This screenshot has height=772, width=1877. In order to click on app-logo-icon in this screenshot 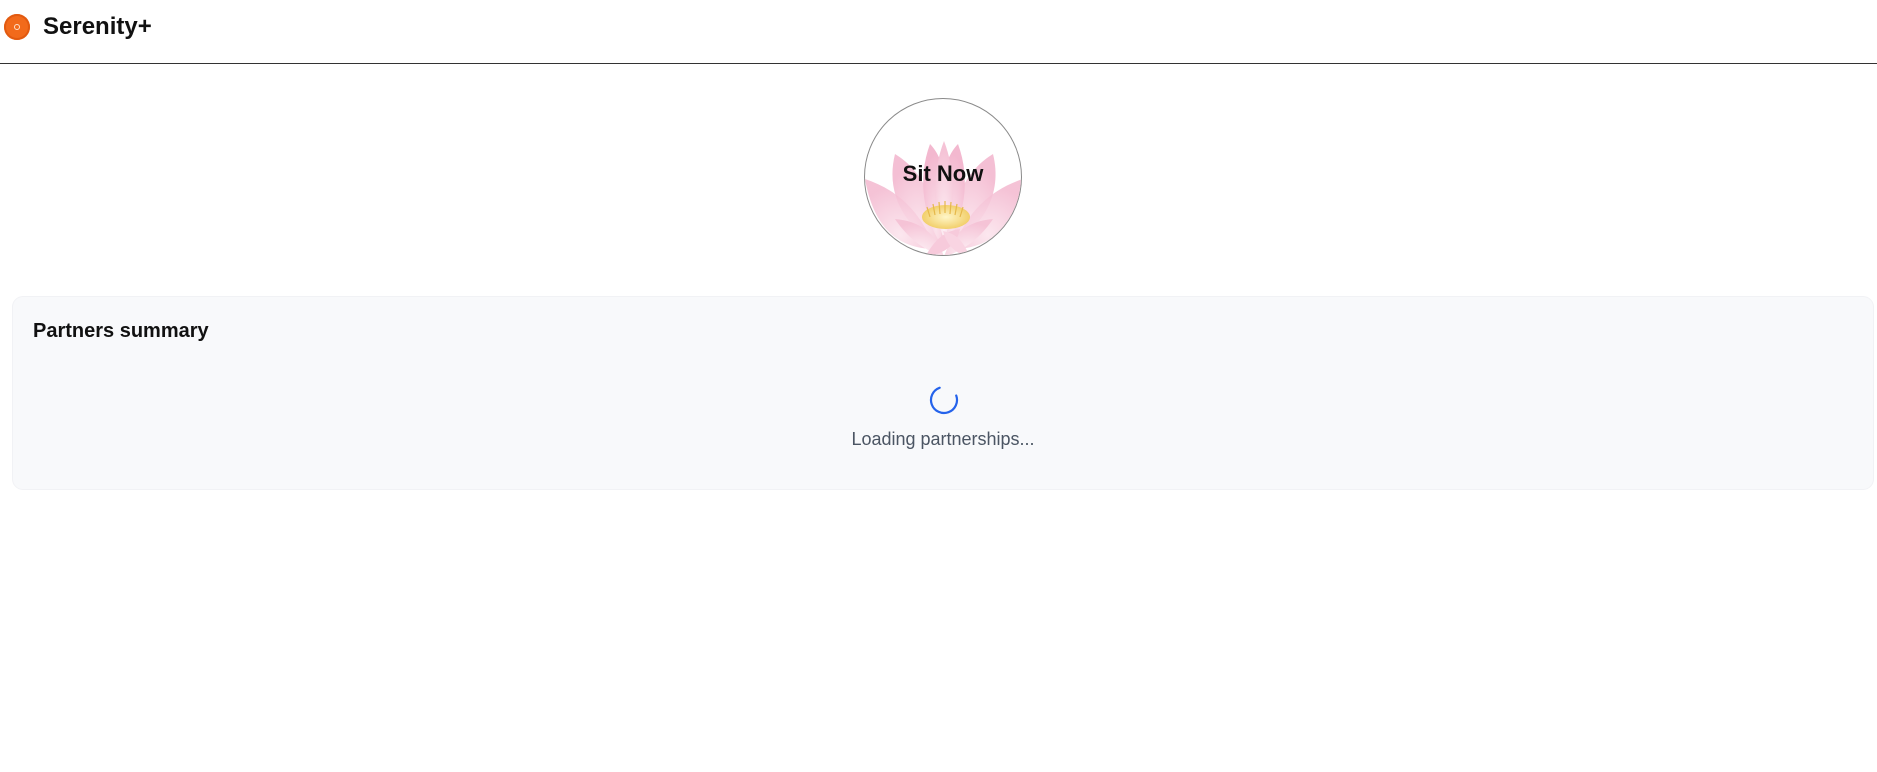, I will do `click(17, 27)`.